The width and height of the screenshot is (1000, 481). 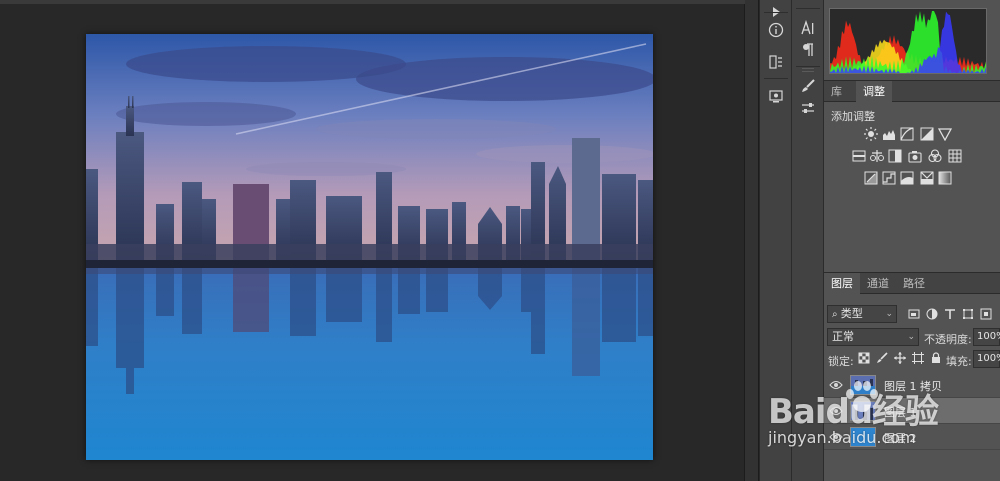 What do you see at coordinates (889, 134) in the screenshot?
I see `levels-icon` at bounding box center [889, 134].